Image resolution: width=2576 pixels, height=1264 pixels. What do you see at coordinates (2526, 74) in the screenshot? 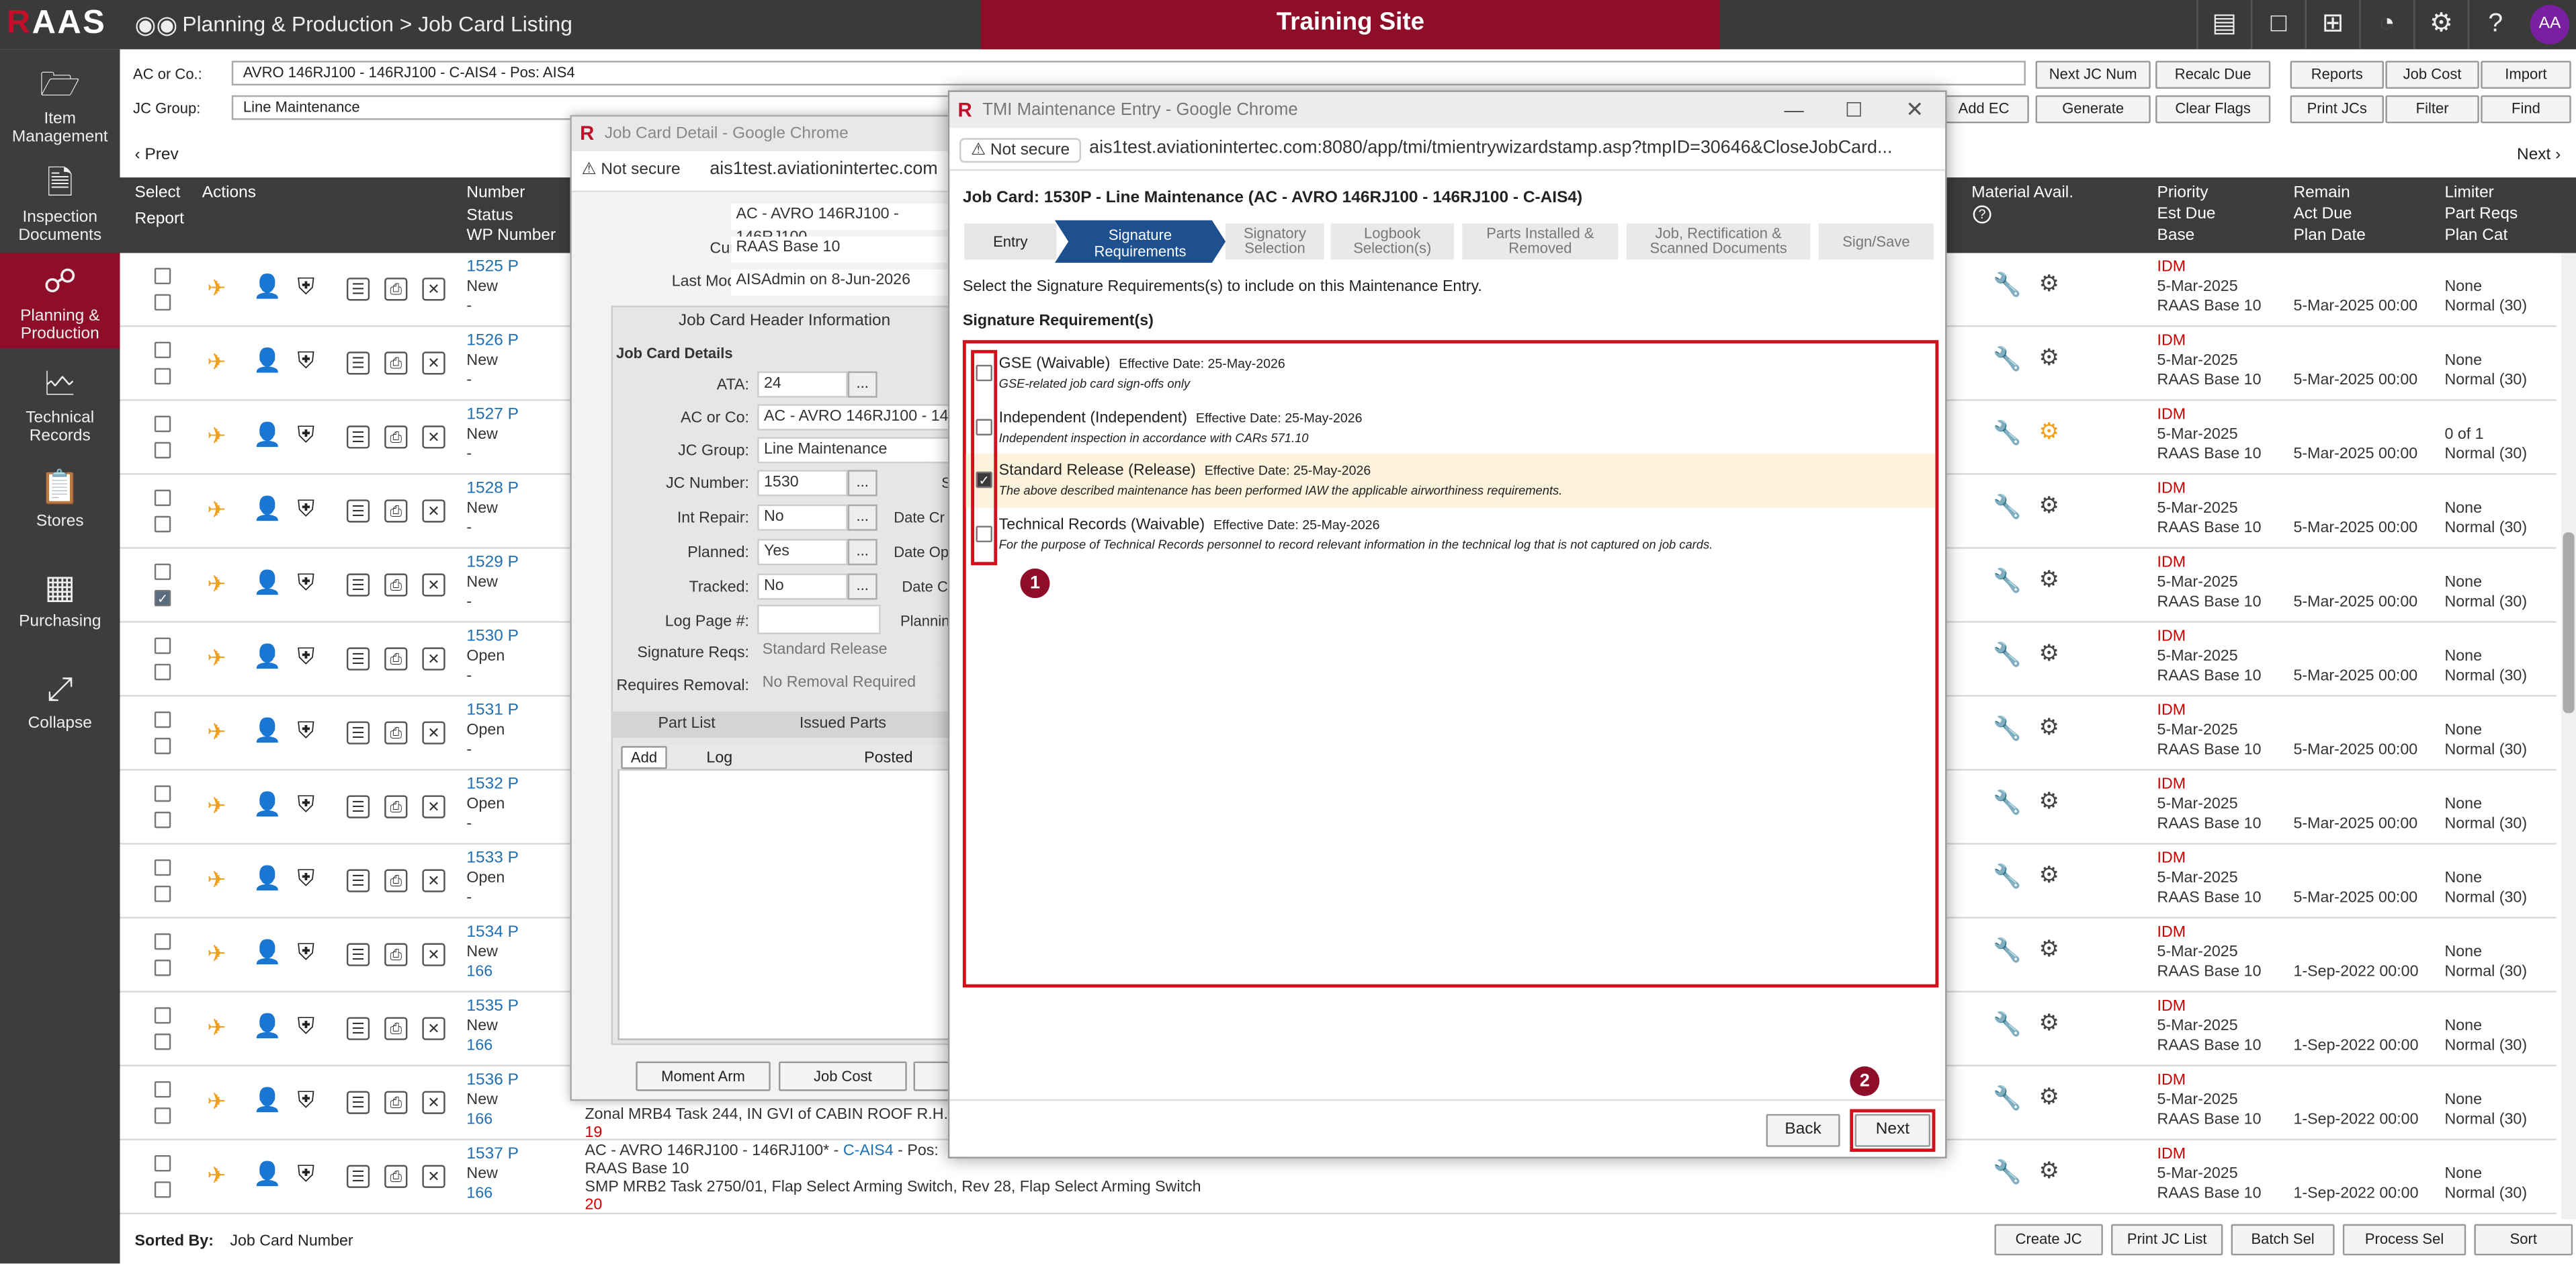
I see `import-button: Import` at bounding box center [2526, 74].